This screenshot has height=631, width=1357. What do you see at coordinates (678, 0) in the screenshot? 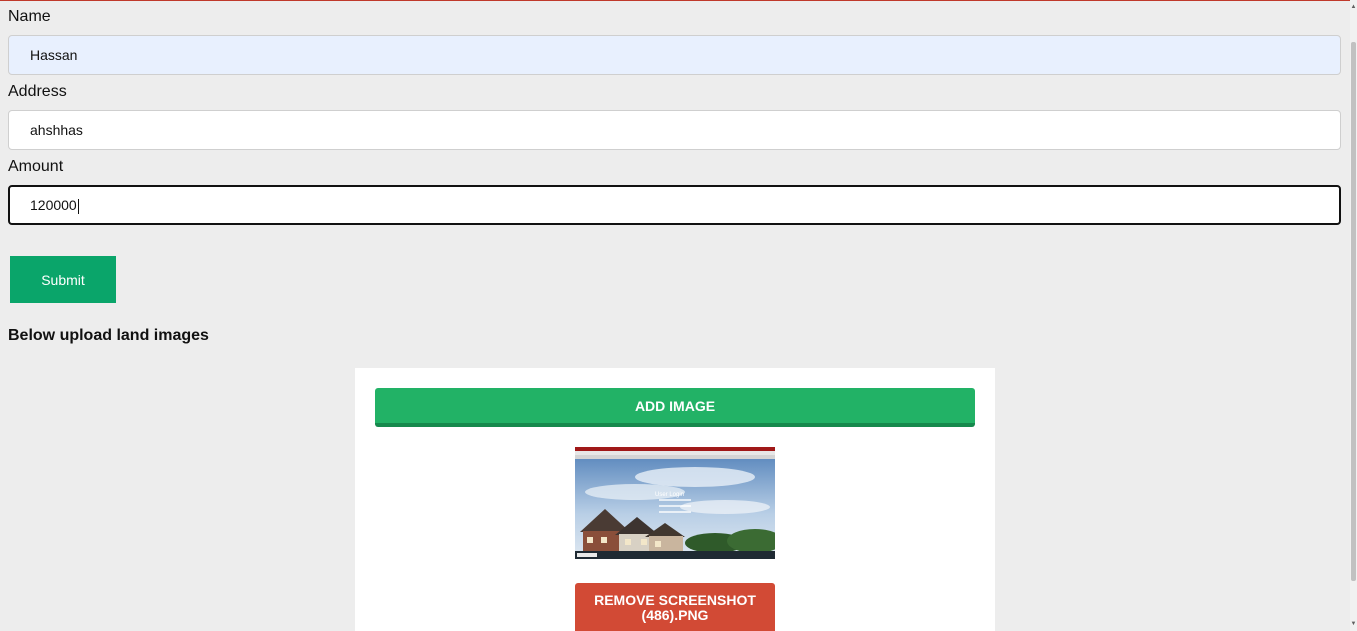
I see `top-accent-line` at bounding box center [678, 0].